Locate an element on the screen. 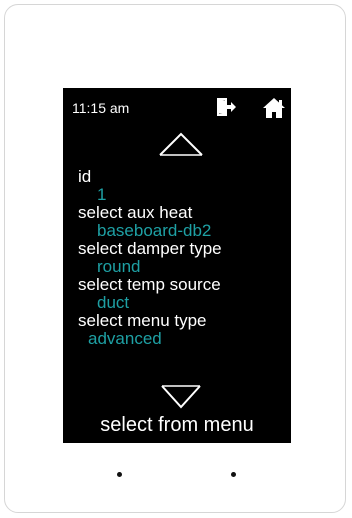 Image resolution: width=352 pixels, height=518 pixels. setting-value: advanced is located at coordinates (125, 338).